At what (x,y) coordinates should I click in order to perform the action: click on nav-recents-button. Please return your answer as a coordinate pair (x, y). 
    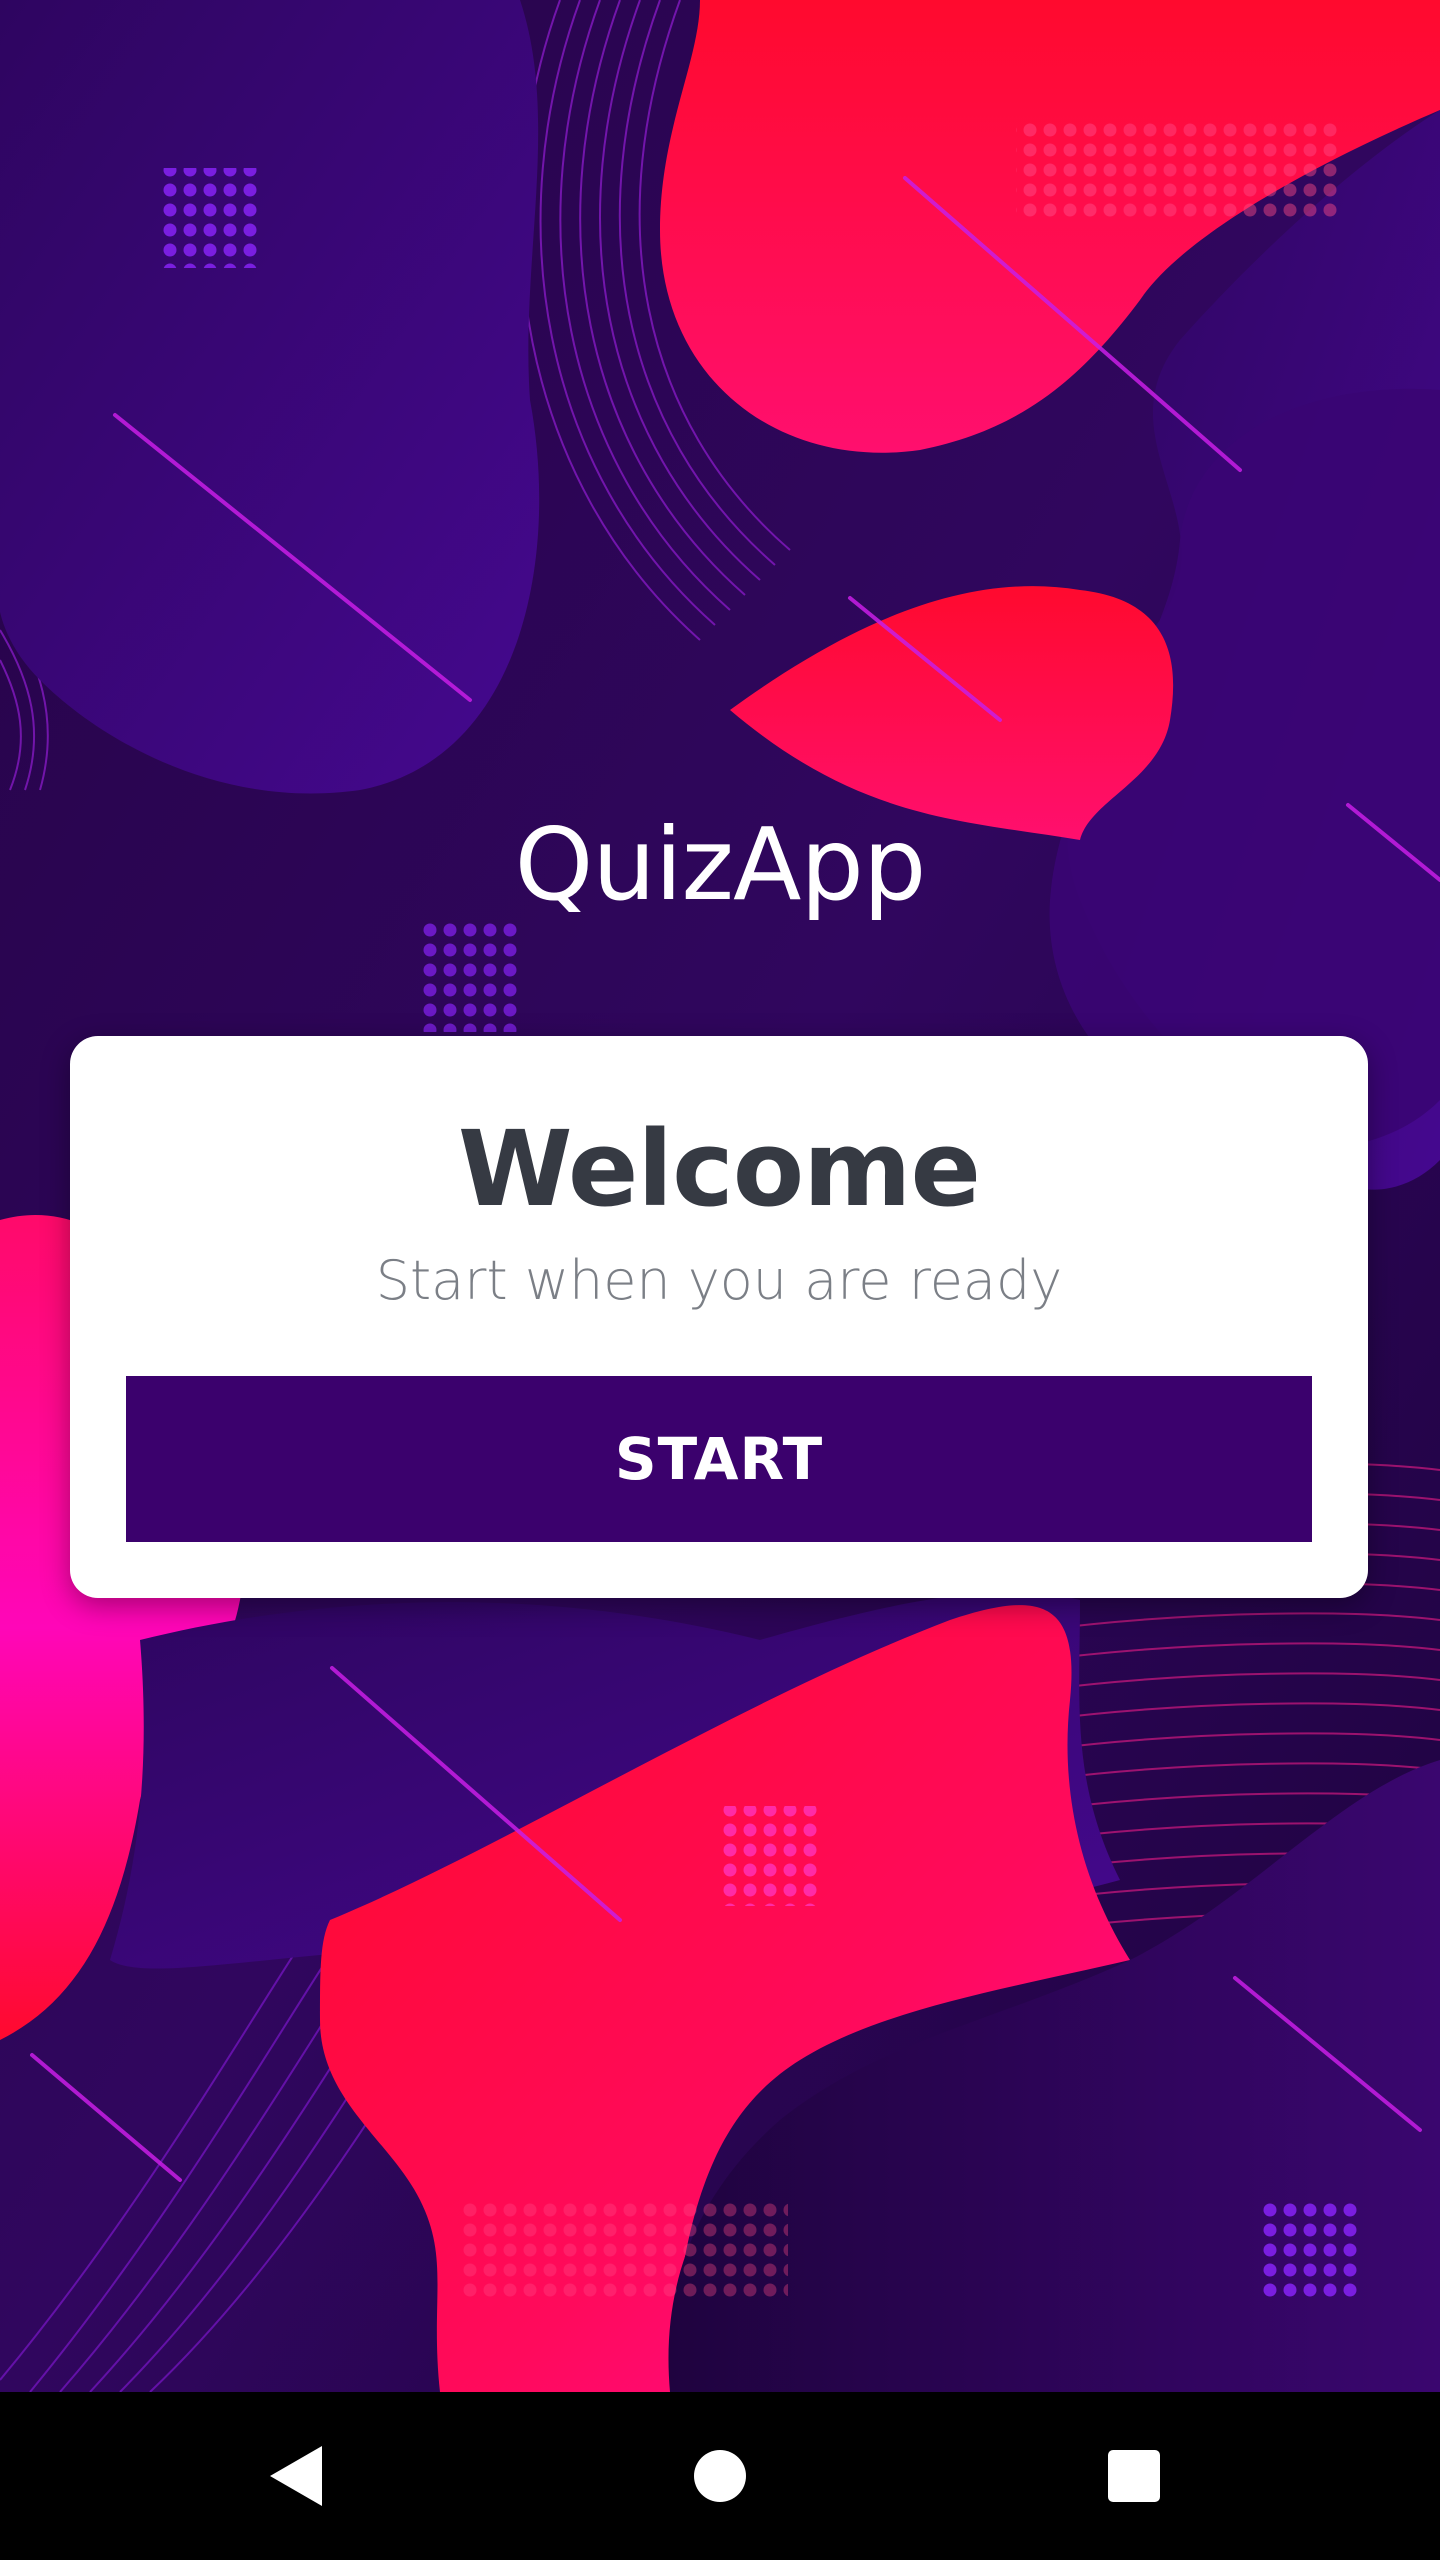
    Looking at the image, I should click on (1134, 2476).